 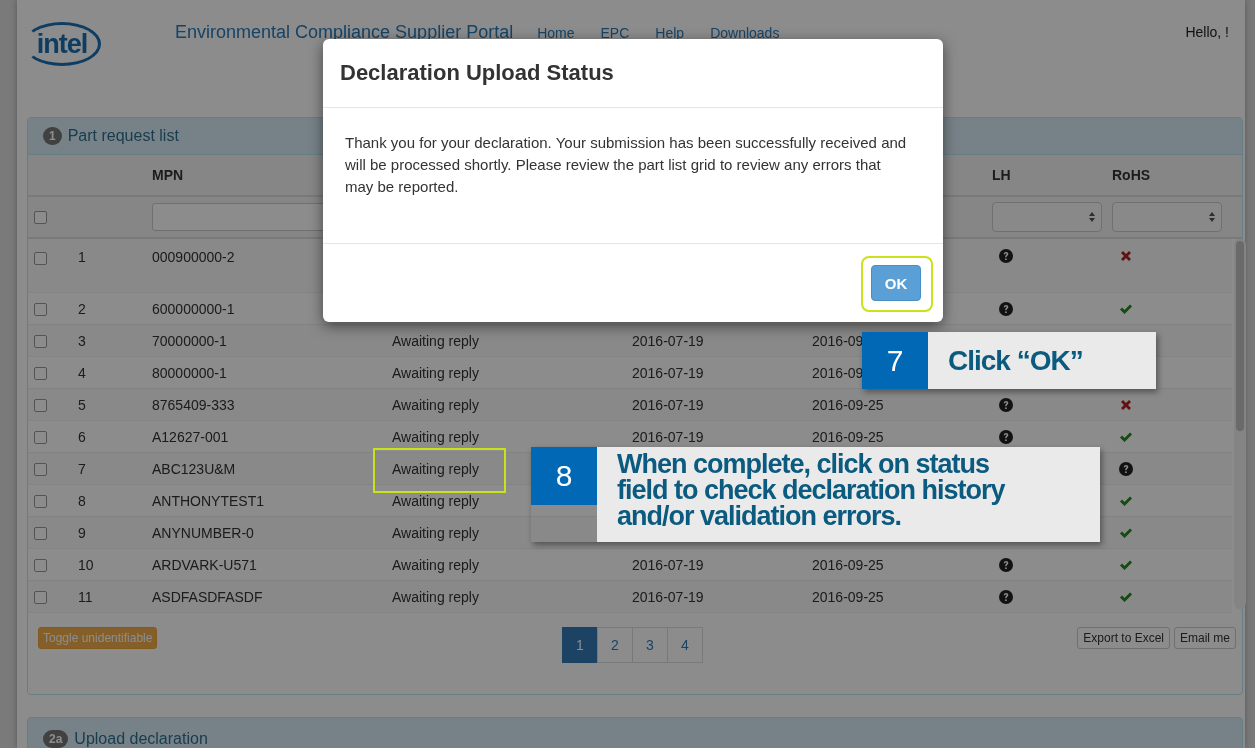 I want to click on table-cell-text: ANYNUMBER-0, so click(x=203, y=532).